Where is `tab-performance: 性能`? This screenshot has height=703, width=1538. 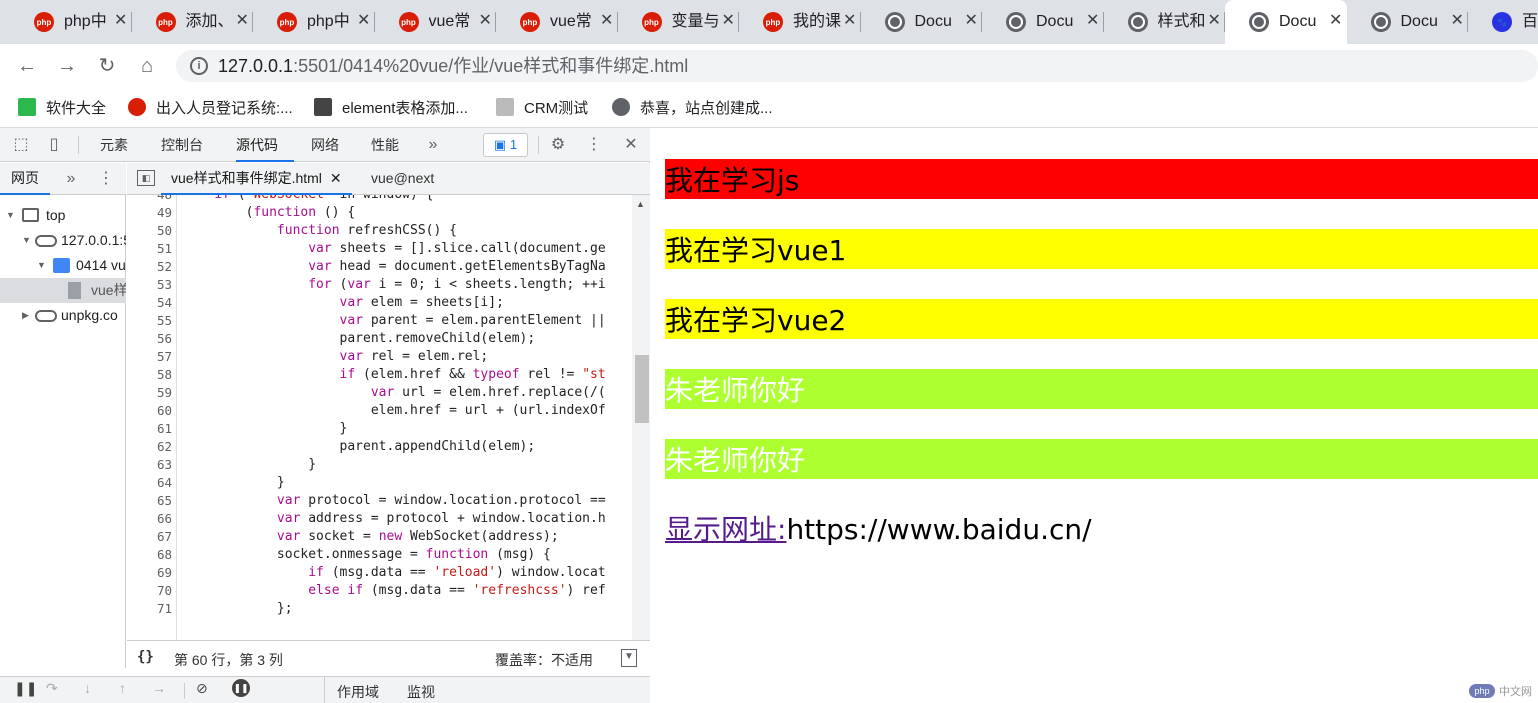 tab-performance: 性能 is located at coordinates (385, 145).